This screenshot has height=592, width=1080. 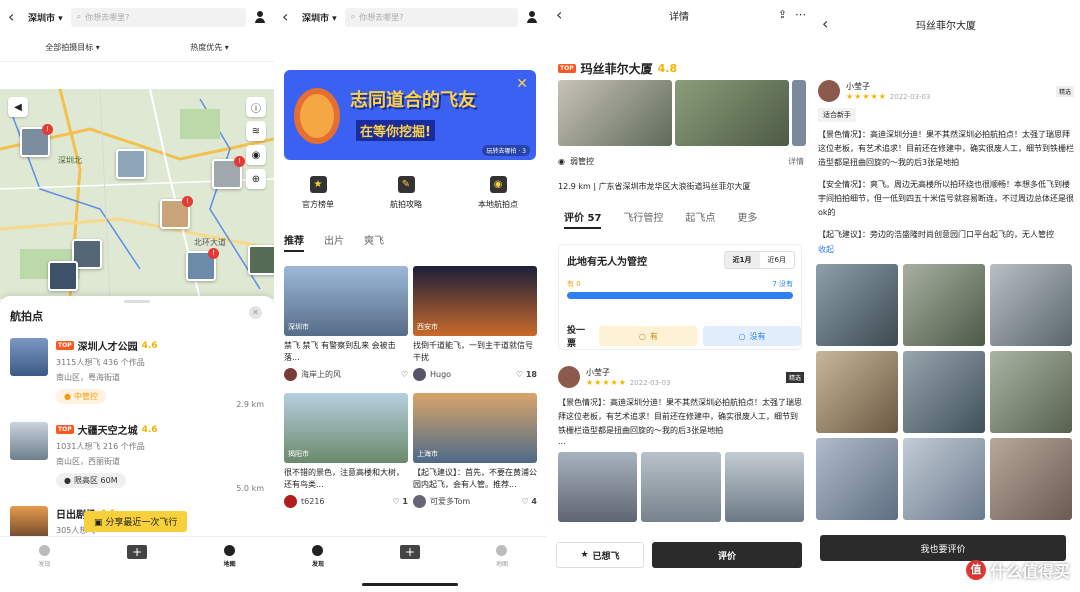 What do you see at coordinates (230, 550) in the screenshot?
I see `map-pin-icon` at bounding box center [230, 550].